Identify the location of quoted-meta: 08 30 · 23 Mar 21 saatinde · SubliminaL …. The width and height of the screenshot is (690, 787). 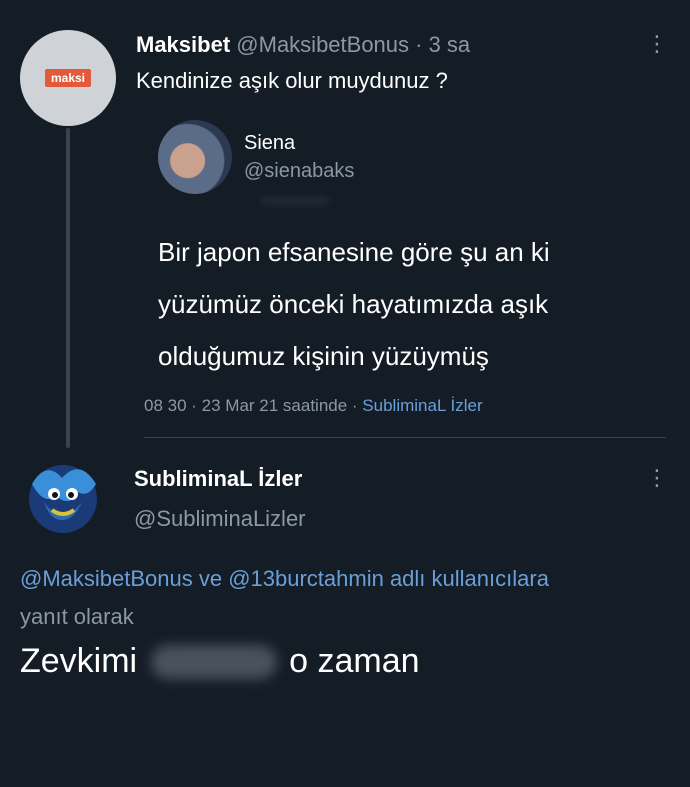
(313, 406).